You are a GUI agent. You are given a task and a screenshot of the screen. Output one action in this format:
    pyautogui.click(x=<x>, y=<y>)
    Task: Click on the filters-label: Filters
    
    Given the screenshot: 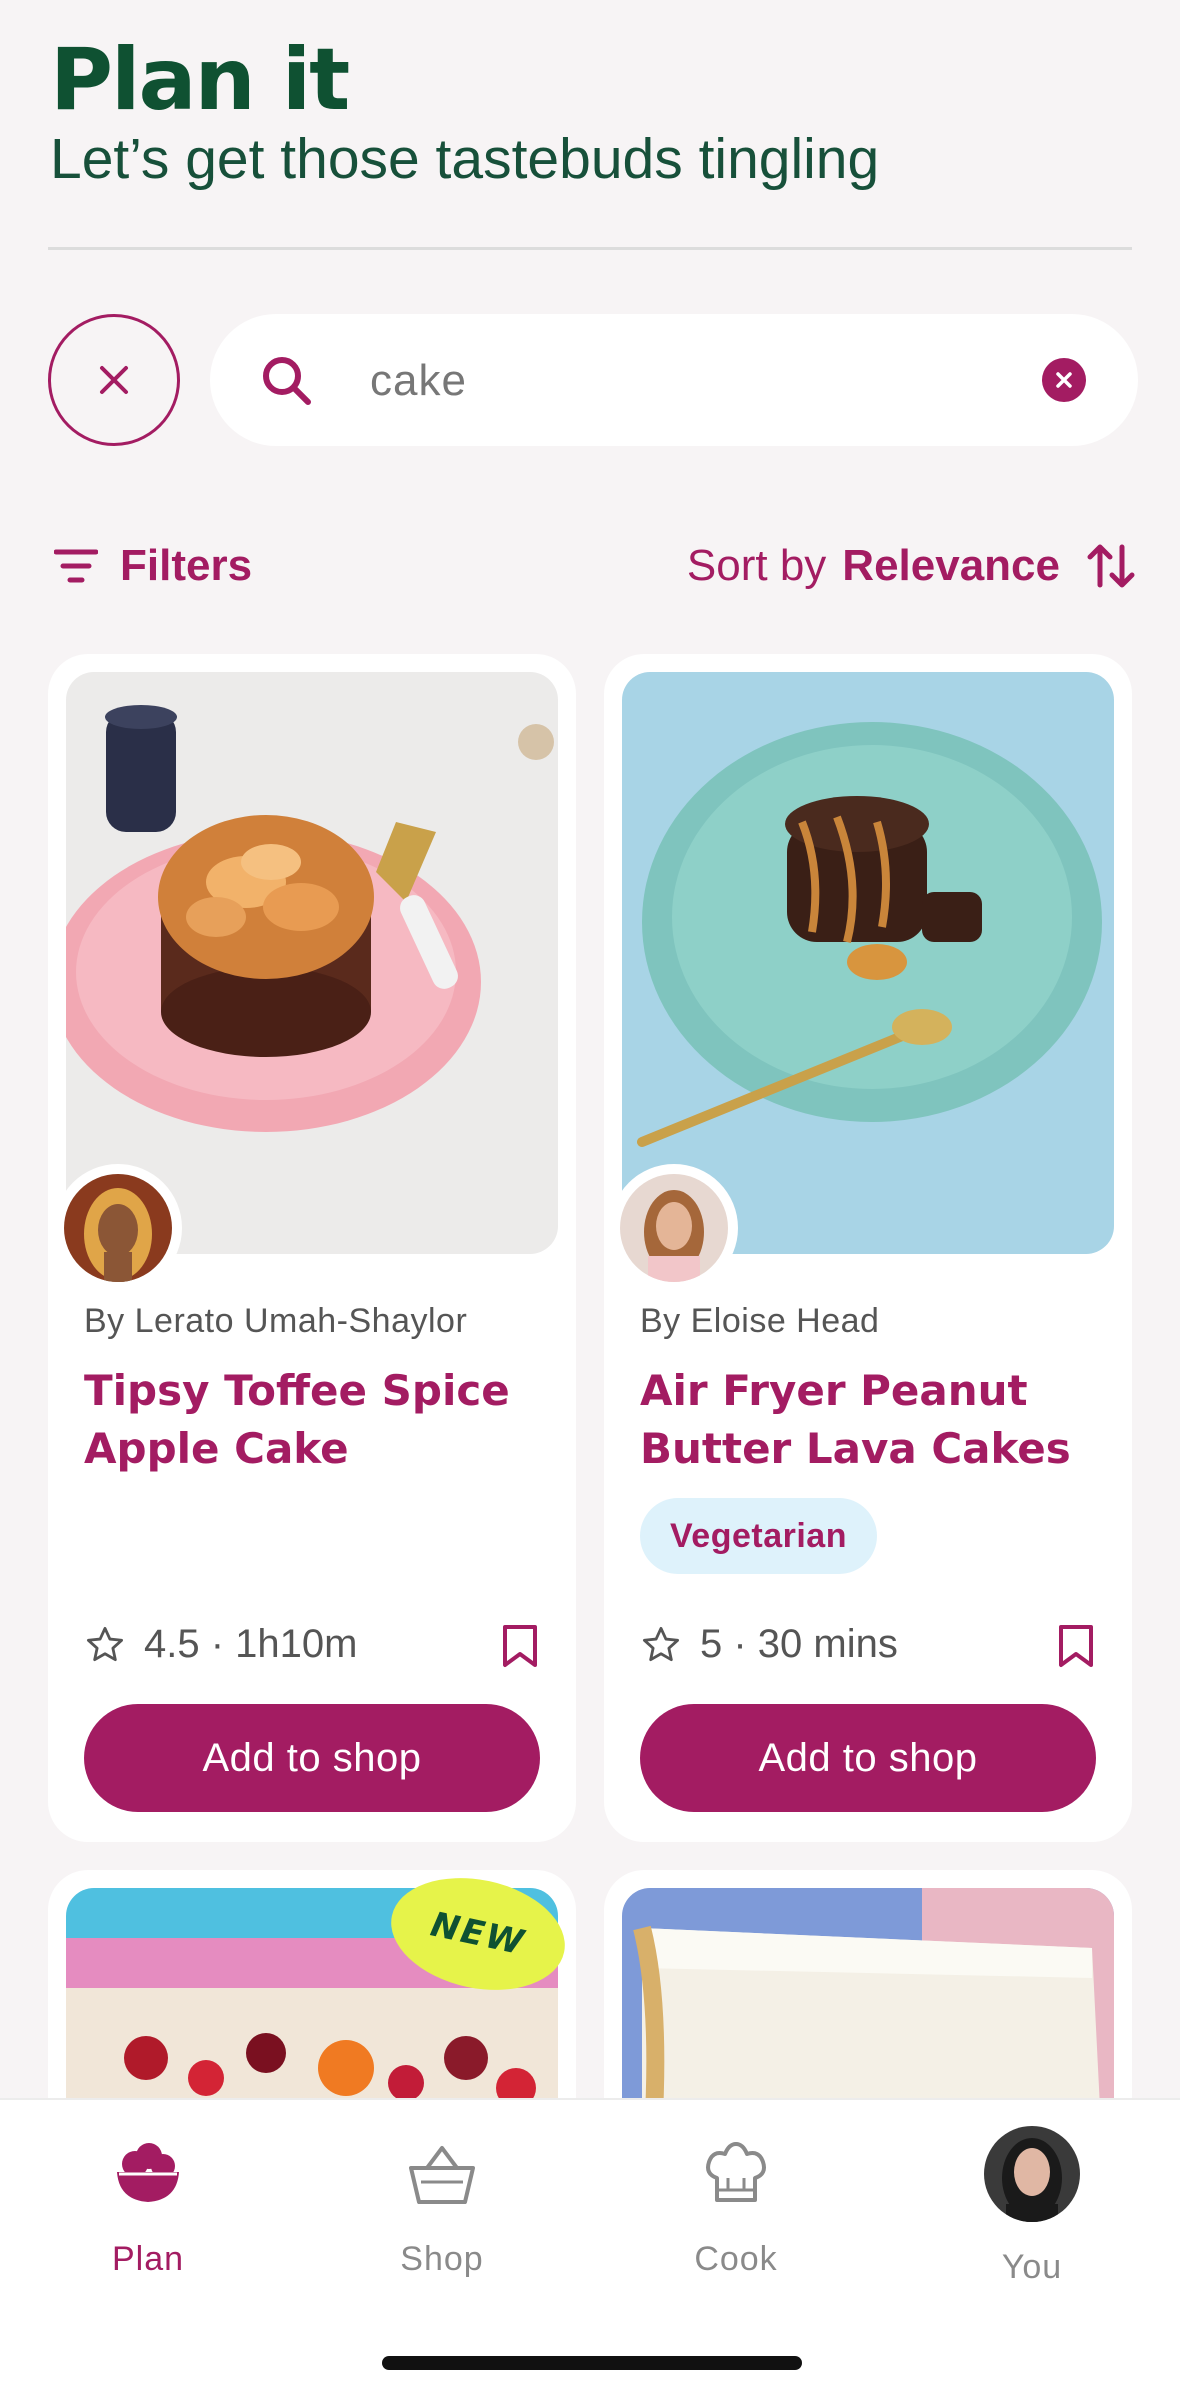 What is the action you would take?
    pyautogui.click(x=186, y=565)
    